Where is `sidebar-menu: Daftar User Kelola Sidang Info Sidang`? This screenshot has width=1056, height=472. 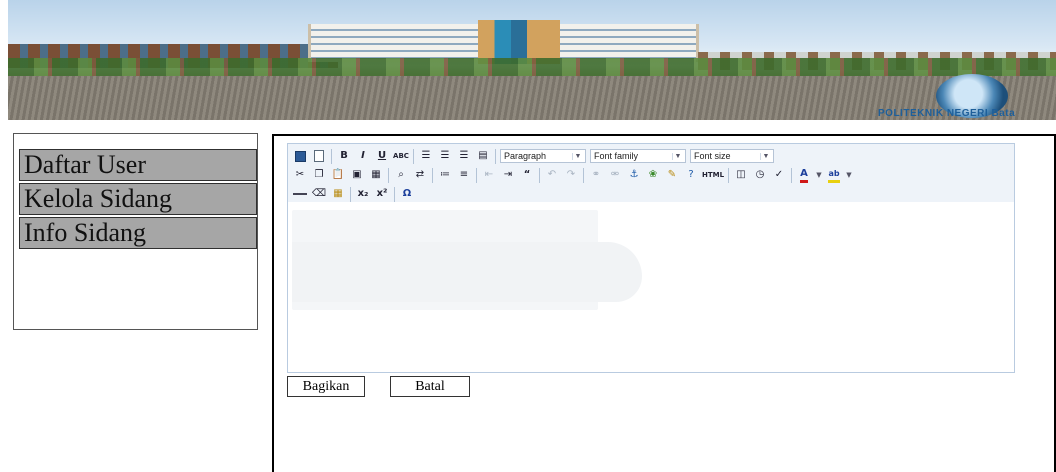
sidebar-menu: Daftar User Kelola Sidang Info Sidang is located at coordinates (135, 231).